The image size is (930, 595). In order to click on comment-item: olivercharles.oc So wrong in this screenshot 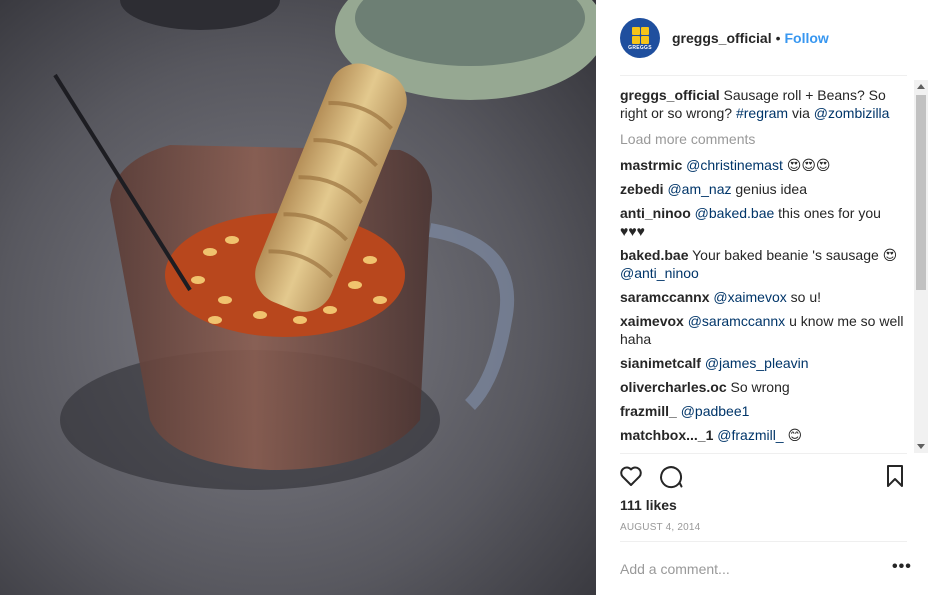, I will do `click(763, 387)`.